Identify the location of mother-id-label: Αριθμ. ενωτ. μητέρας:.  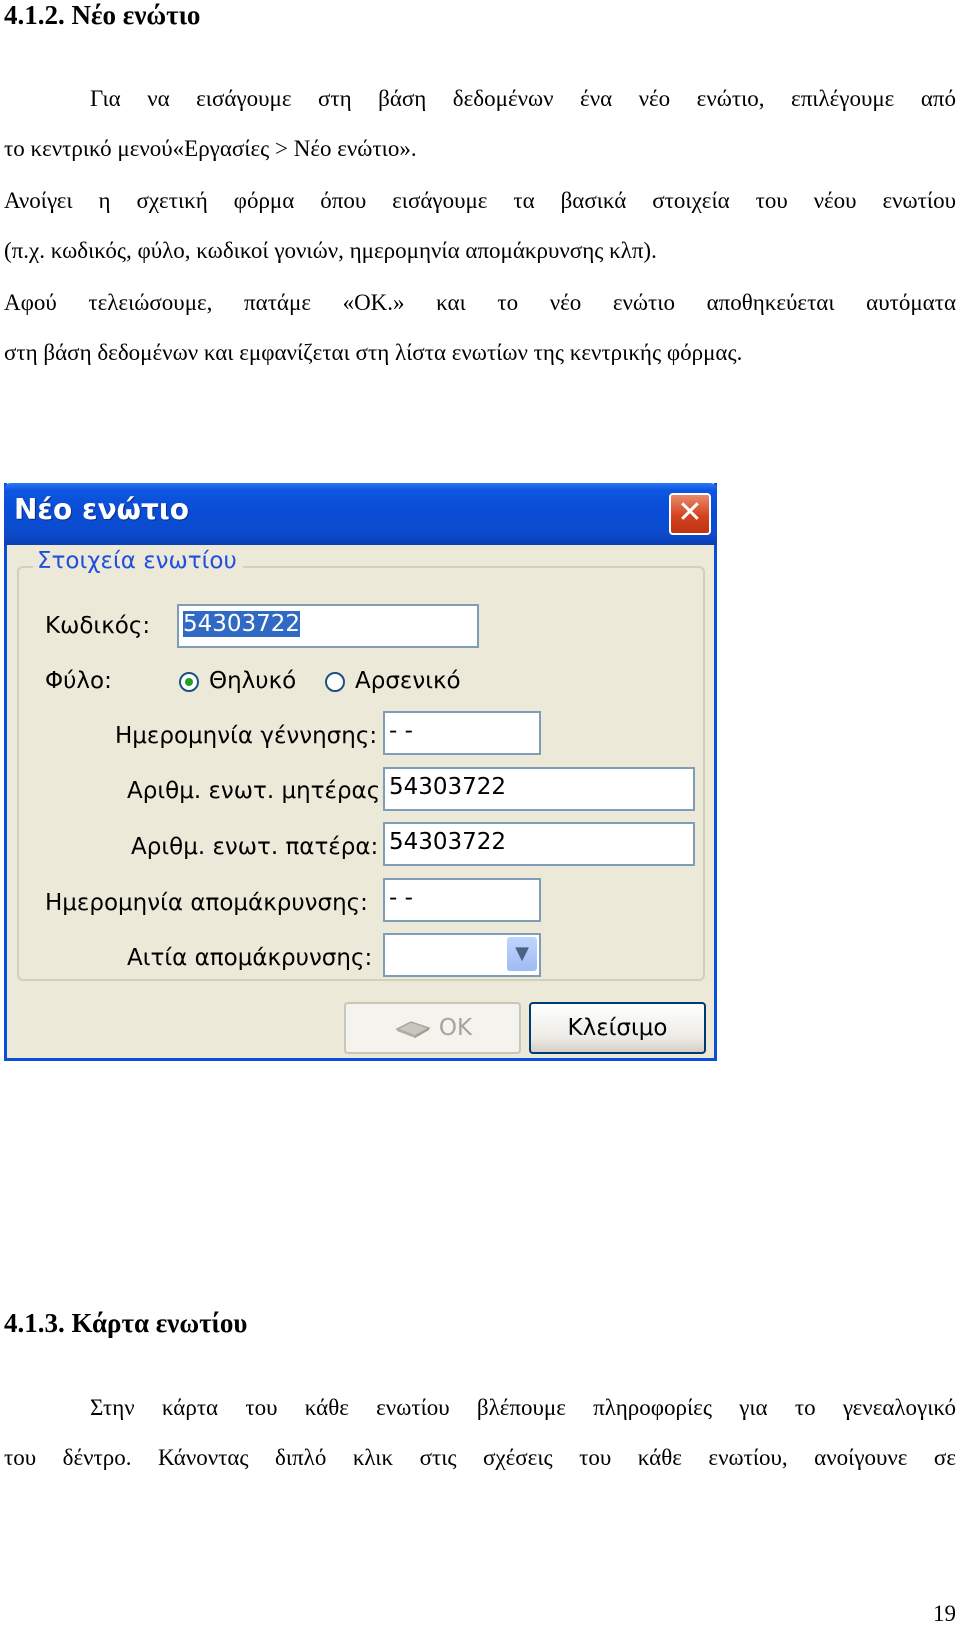
(257, 791).